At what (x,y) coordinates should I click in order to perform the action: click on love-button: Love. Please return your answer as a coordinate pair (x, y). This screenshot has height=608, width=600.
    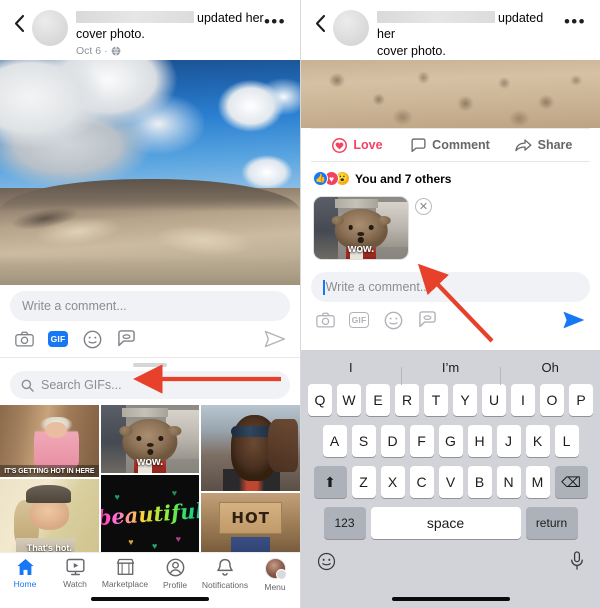
    Looking at the image, I should click on (357, 145).